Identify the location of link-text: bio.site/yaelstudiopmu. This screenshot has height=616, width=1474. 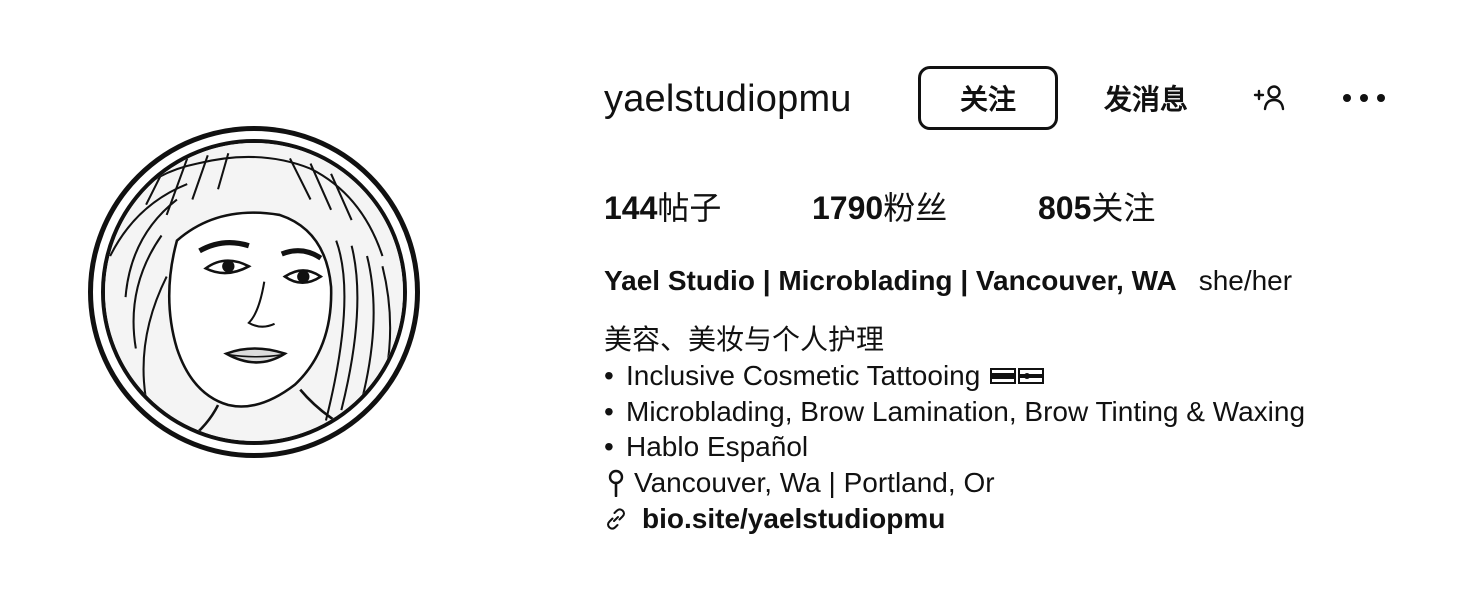
(793, 519).